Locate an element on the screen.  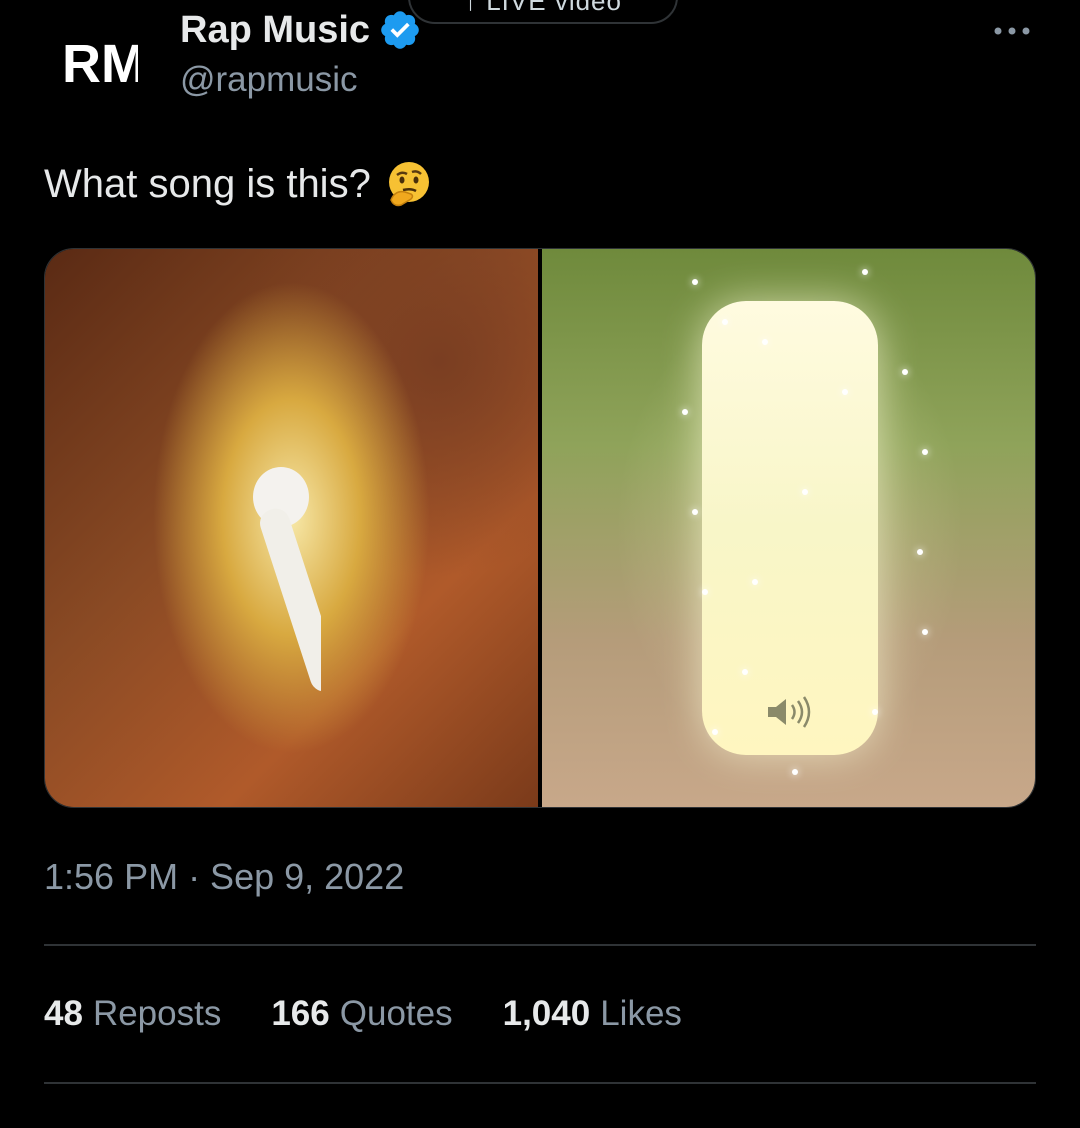
author-handle: @rapmusic is located at coordinates (269, 80).